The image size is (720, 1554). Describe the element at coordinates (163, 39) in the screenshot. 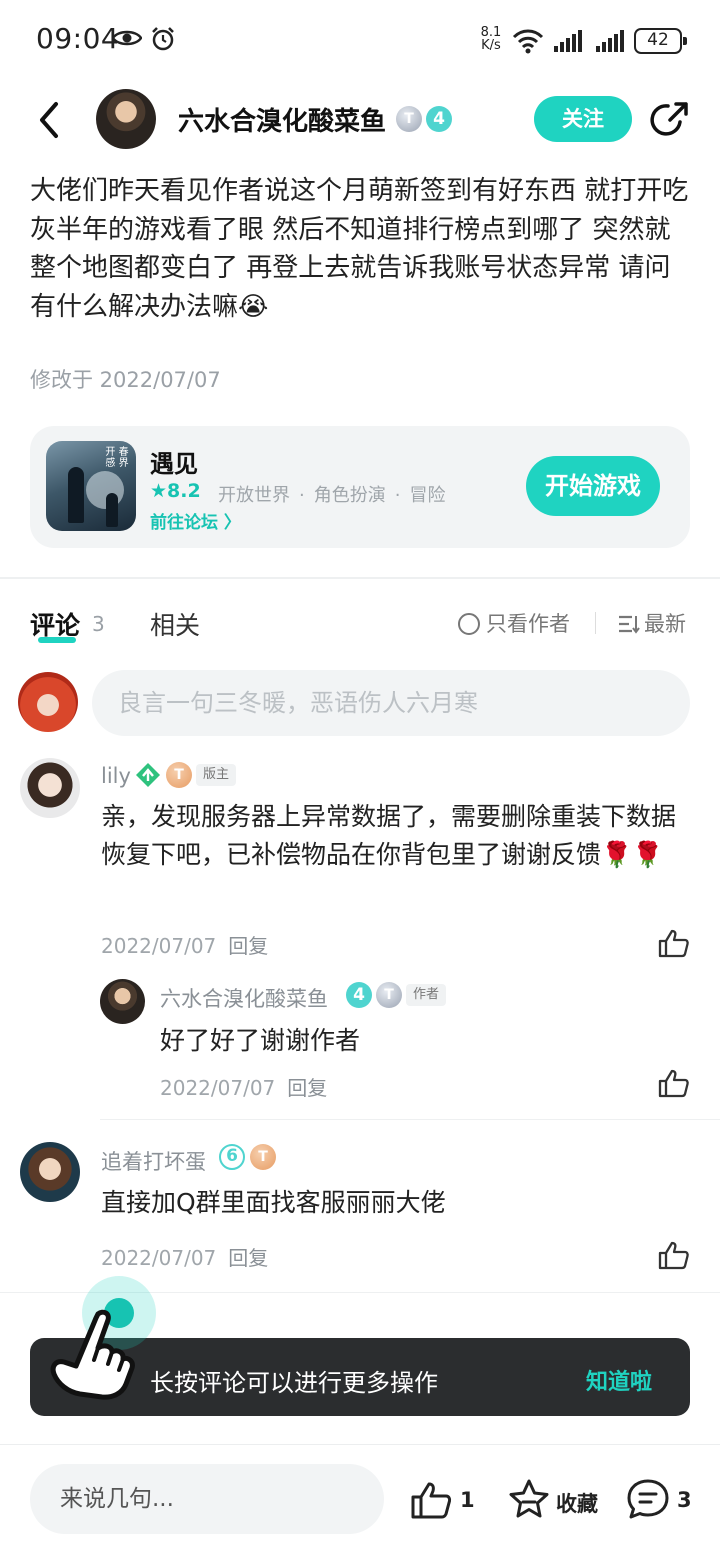

I see `alarm-icon` at that location.